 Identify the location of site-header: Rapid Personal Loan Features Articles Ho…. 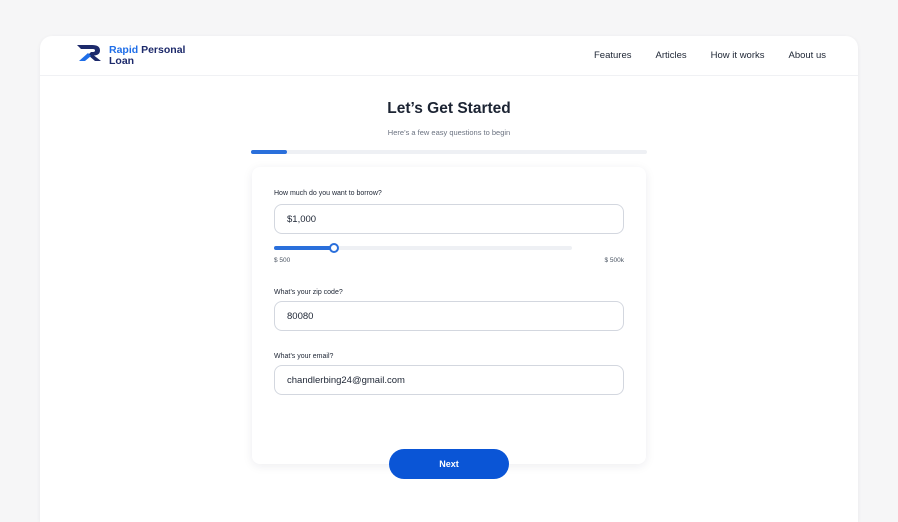
(449, 56).